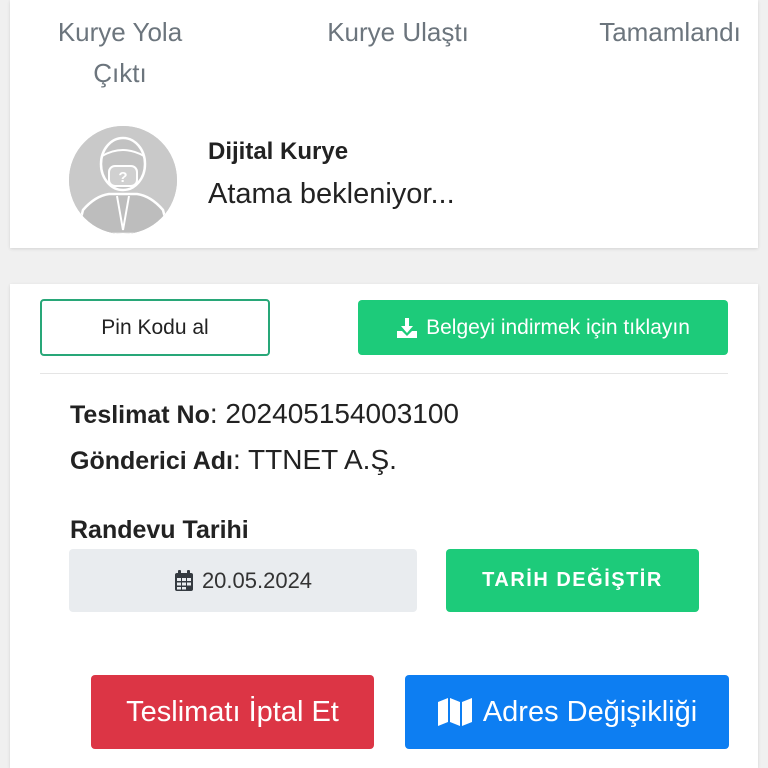 This screenshot has width=768, height=768. I want to click on address-change-button: Adres Değişikliği, so click(567, 712).